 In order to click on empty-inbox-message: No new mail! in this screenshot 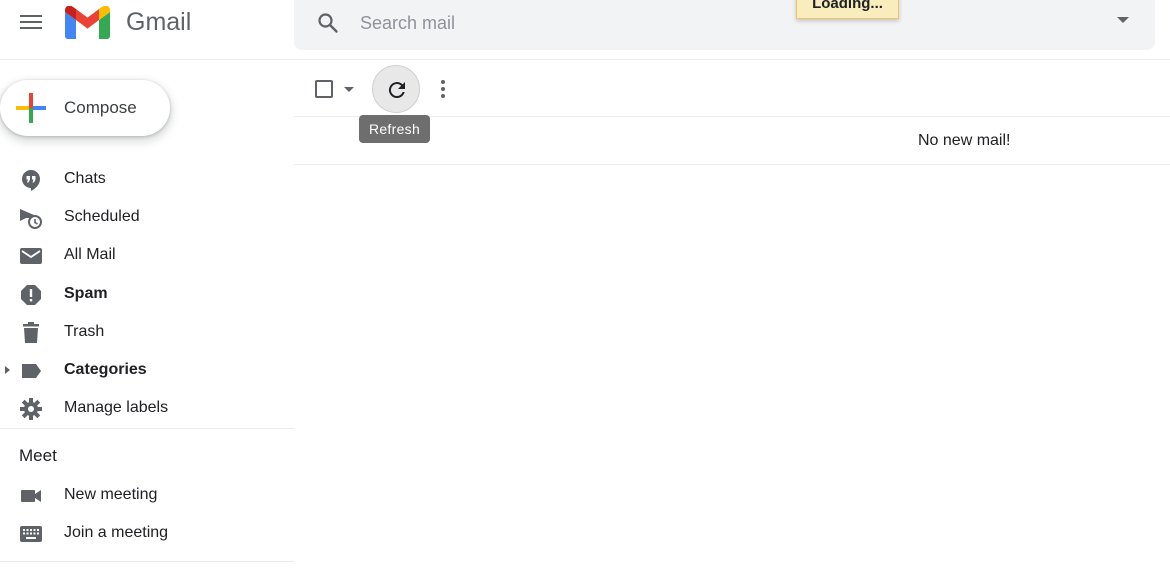, I will do `click(964, 140)`.